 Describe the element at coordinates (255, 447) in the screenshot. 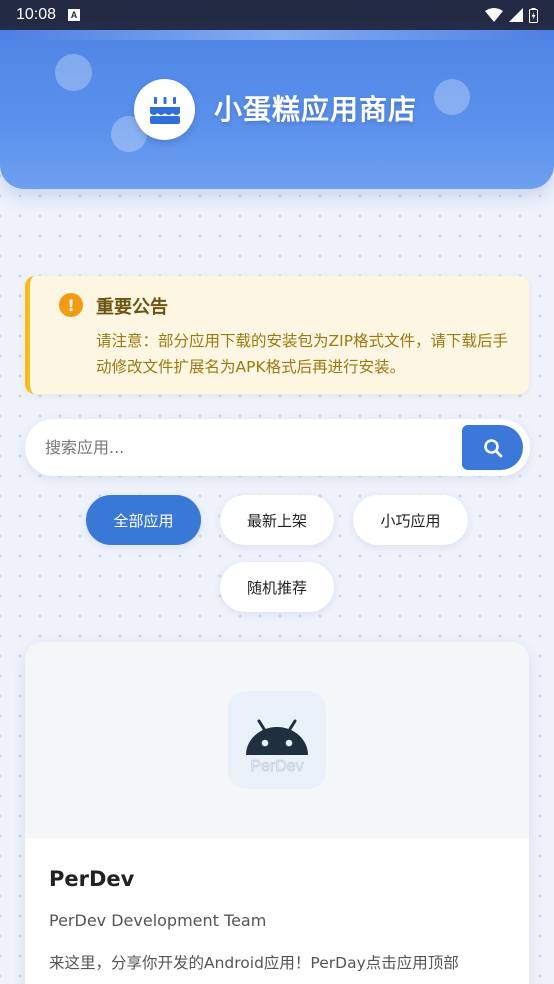

I see `search-input` at that location.